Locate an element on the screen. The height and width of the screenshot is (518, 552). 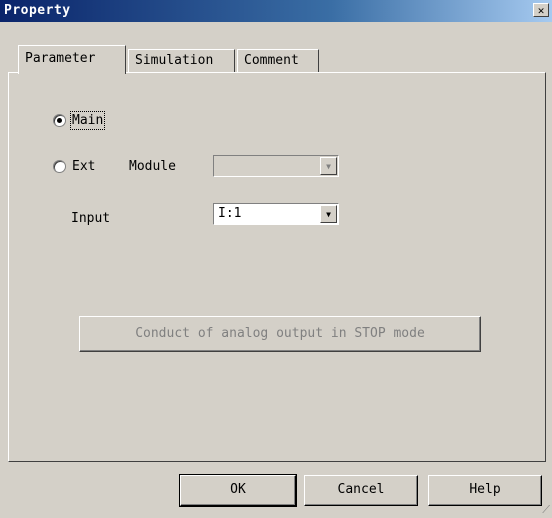
input-label: Input is located at coordinates (91, 218).